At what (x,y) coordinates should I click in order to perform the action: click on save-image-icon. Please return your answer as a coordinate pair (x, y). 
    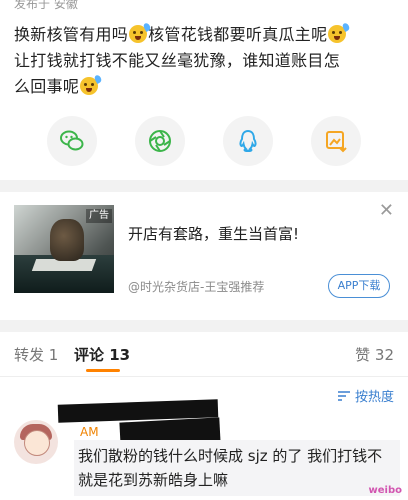
    Looking at the image, I should click on (336, 142).